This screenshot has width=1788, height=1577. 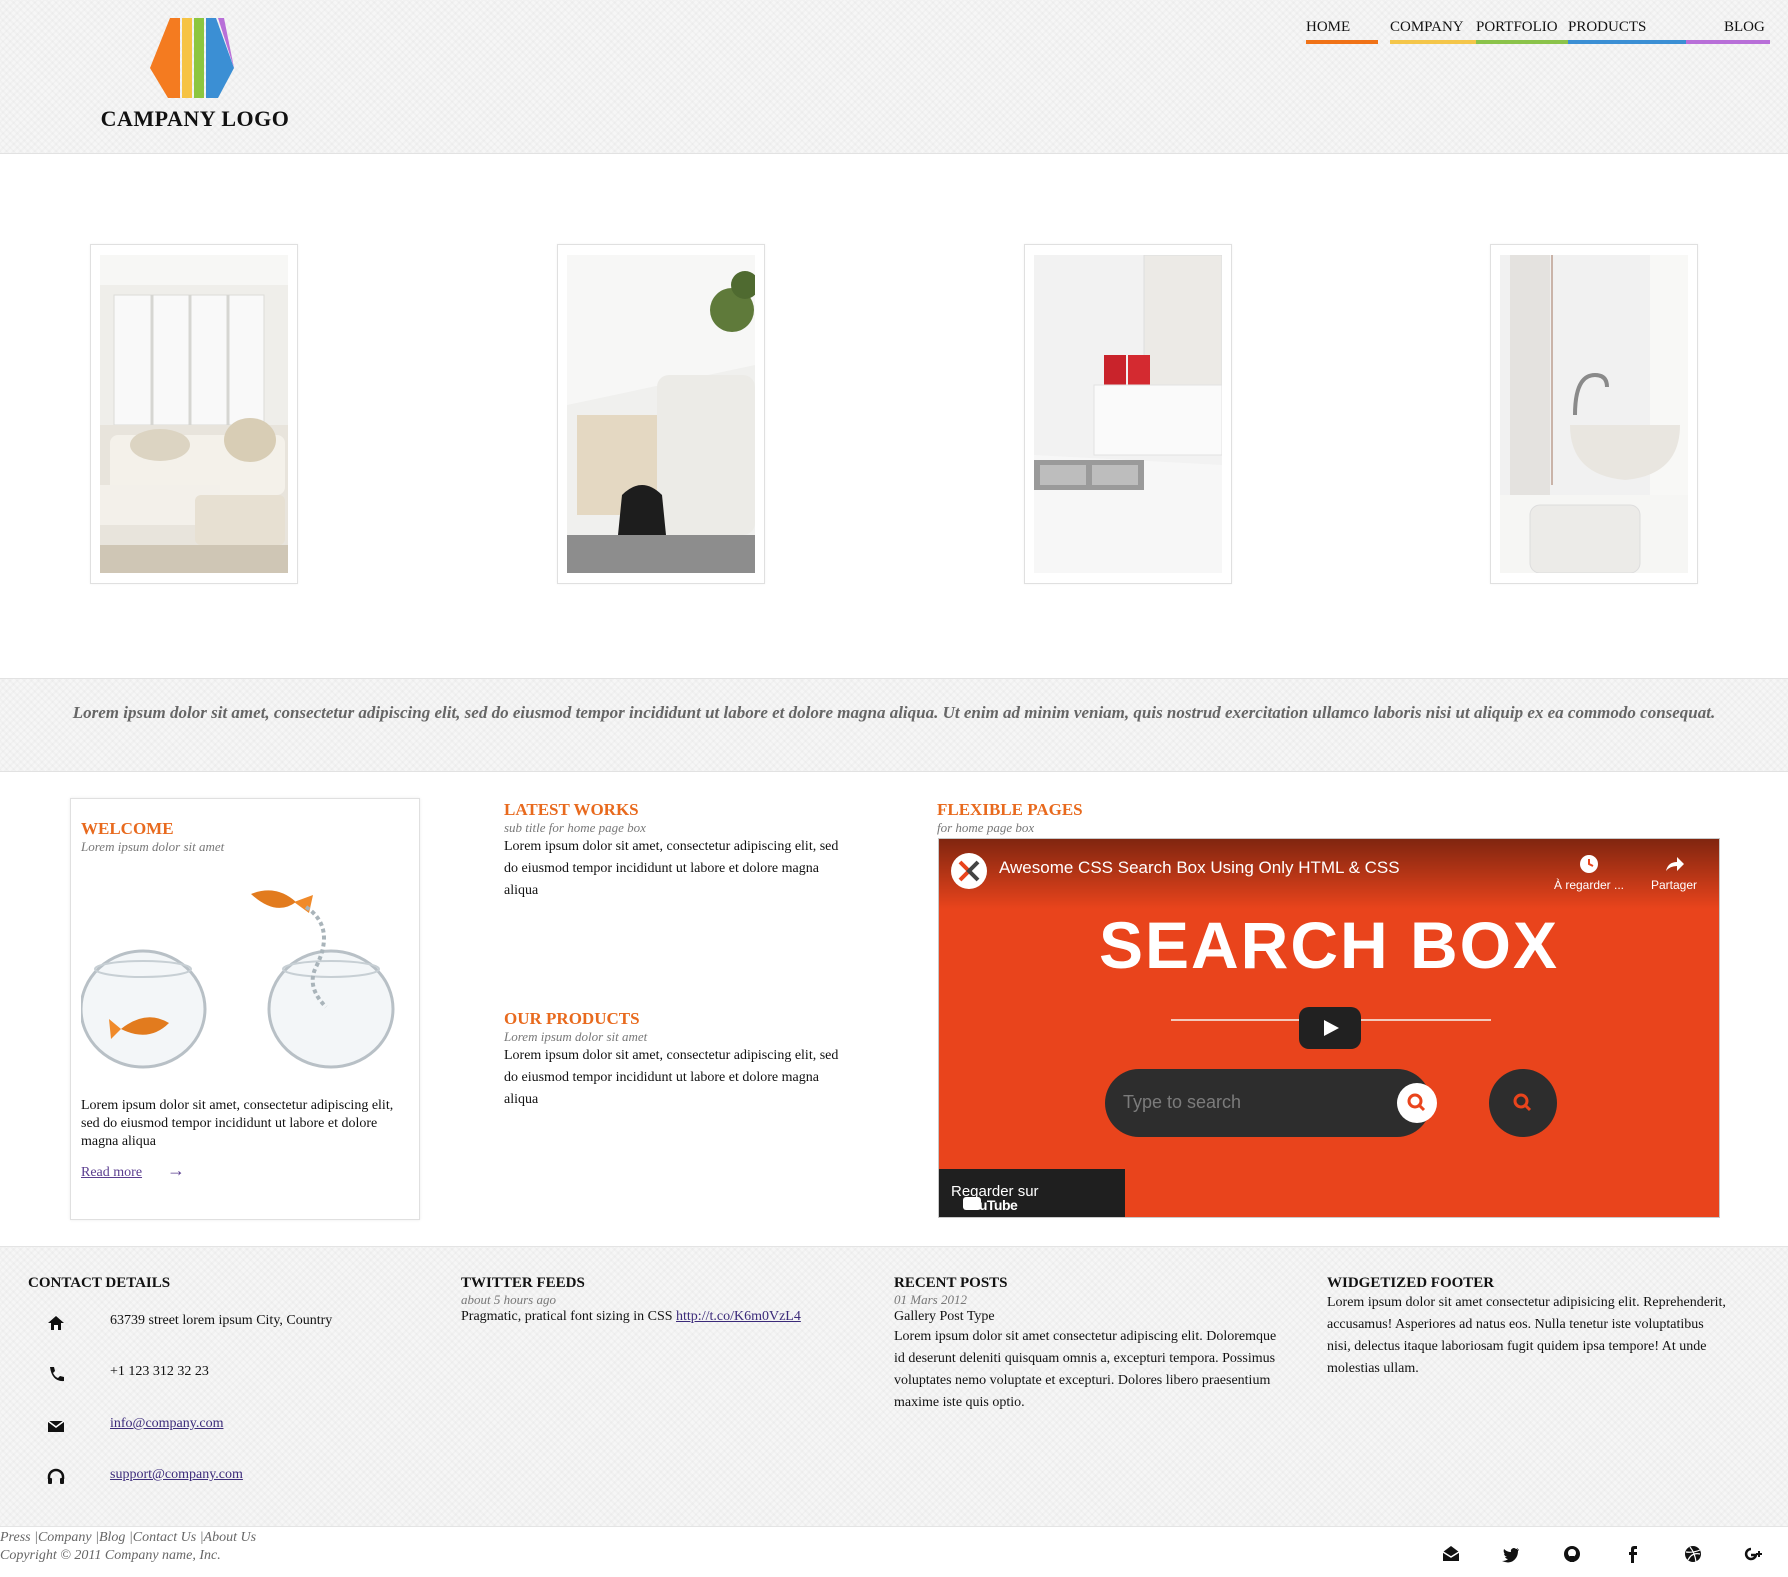 What do you see at coordinates (1675, 864) in the screenshot?
I see `share-arrow-icon` at bounding box center [1675, 864].